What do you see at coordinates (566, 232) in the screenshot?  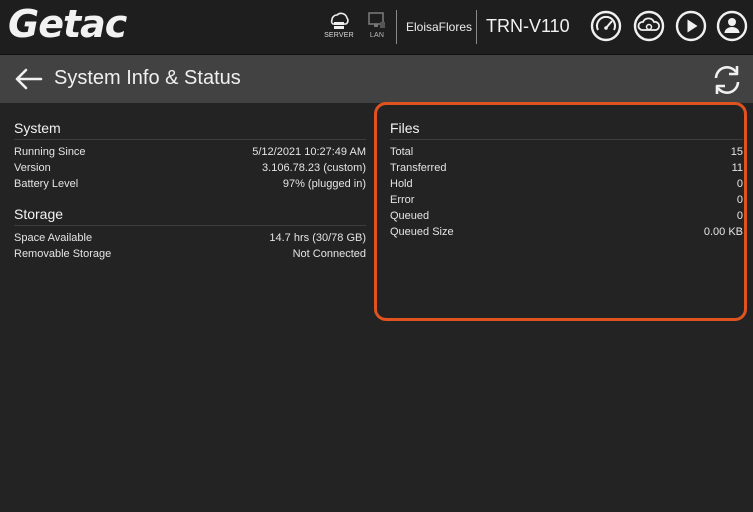 I see `info-row: Queued Size 0.00 KB` at bounding box center [566, 232].